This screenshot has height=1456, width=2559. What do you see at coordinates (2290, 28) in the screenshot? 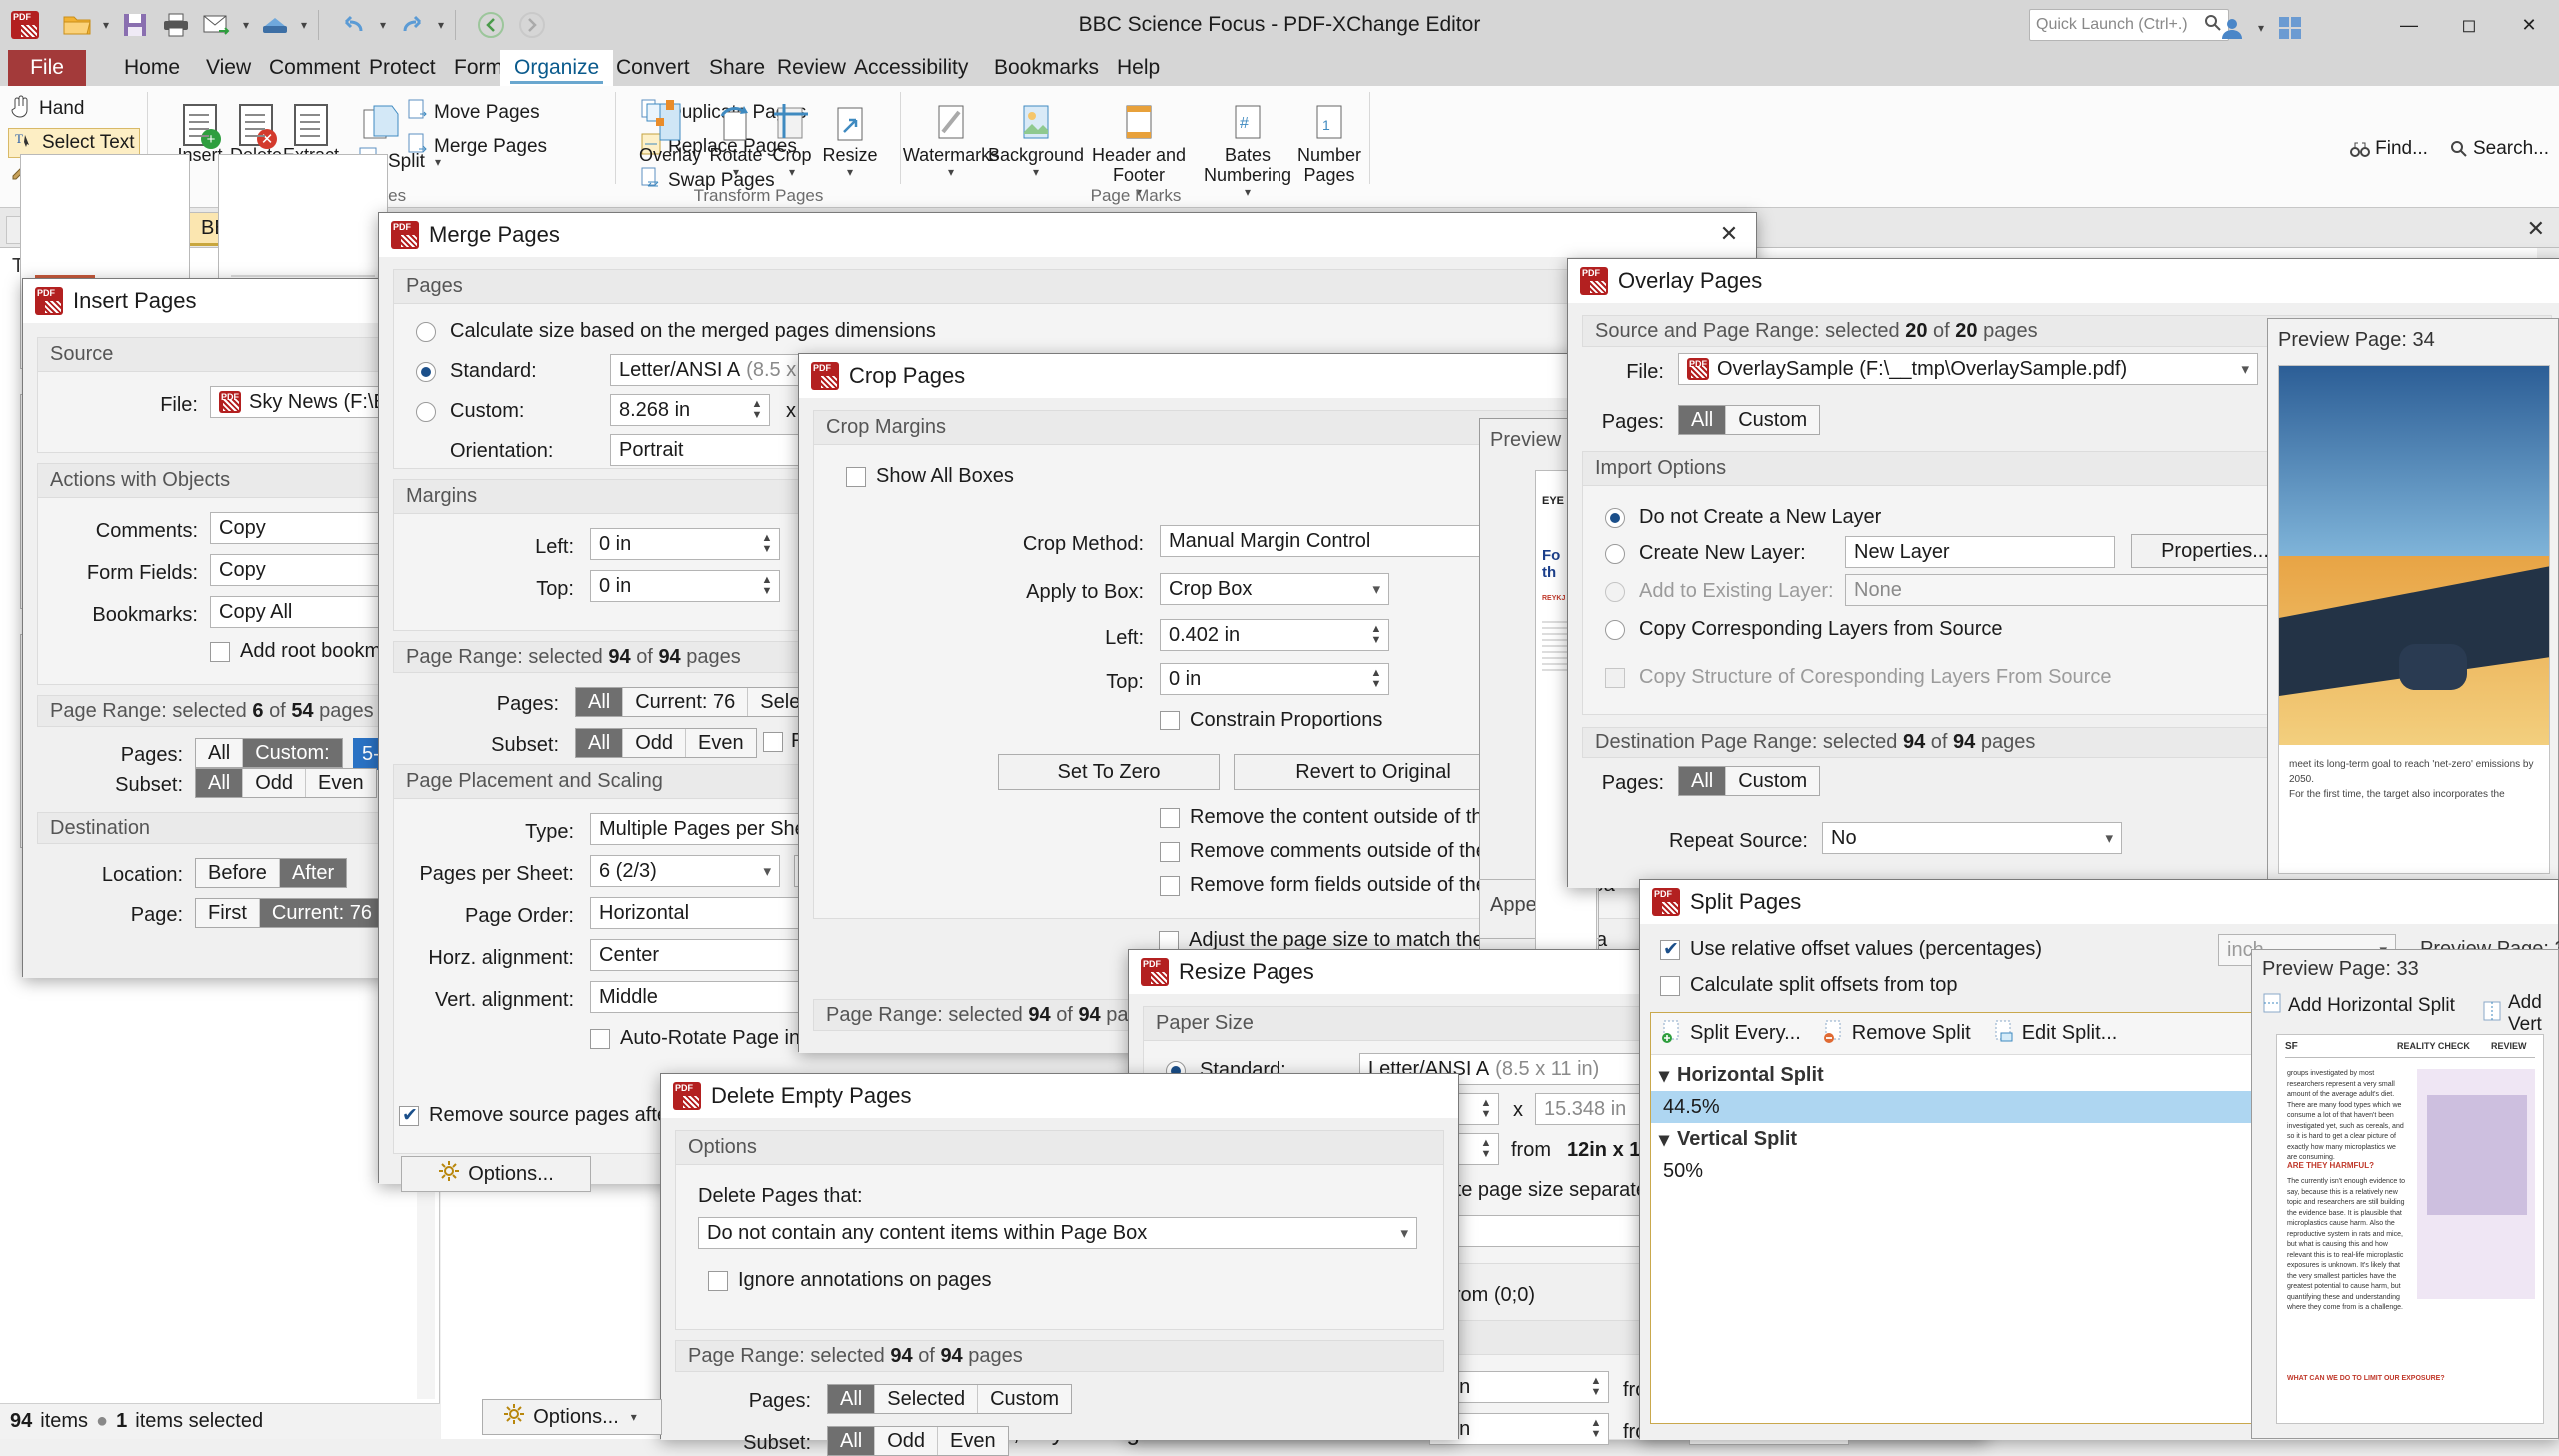
I see `layout-icon` at bounding box center [2290, 28].